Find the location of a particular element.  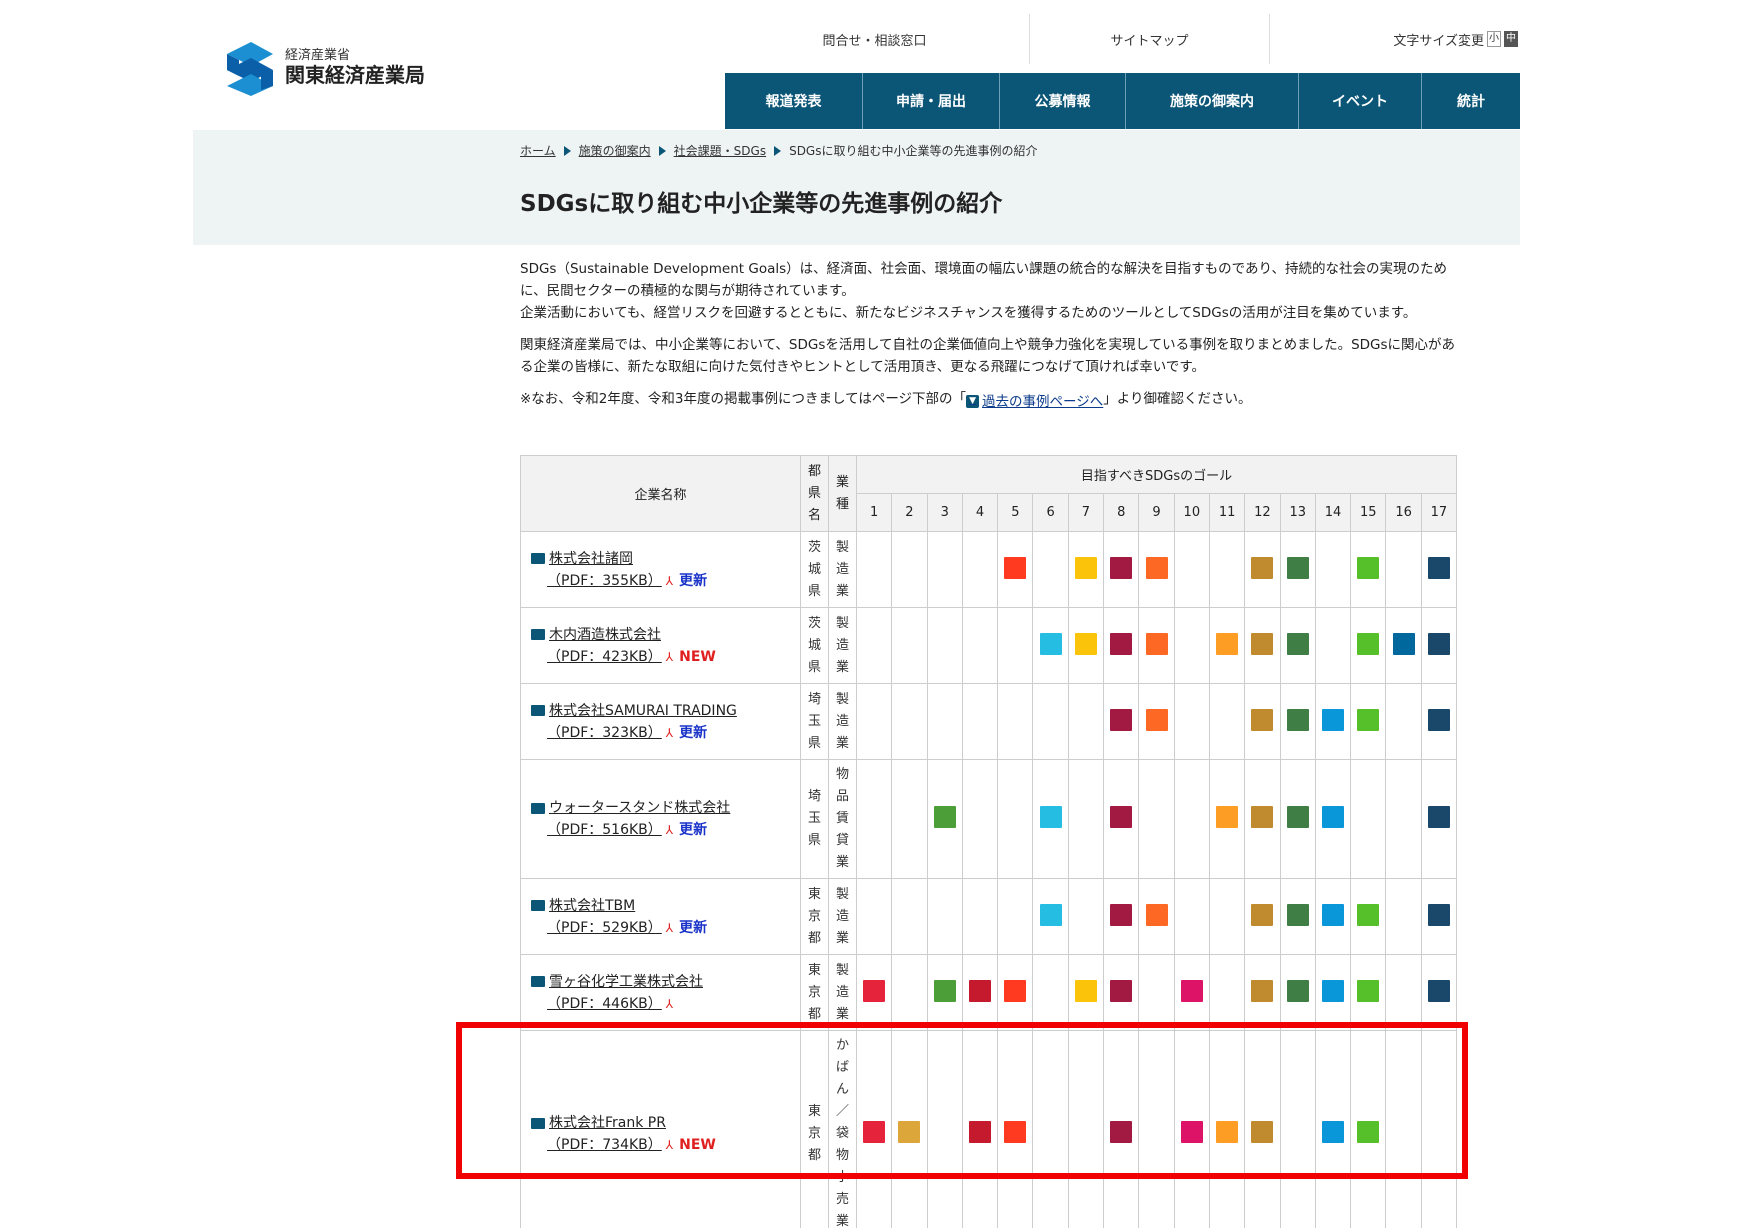

table-row: 株式会社諸岡 （PDF：355KB） ⅄ 更新 茨城県製造業 is located at coordinates (989, 569).